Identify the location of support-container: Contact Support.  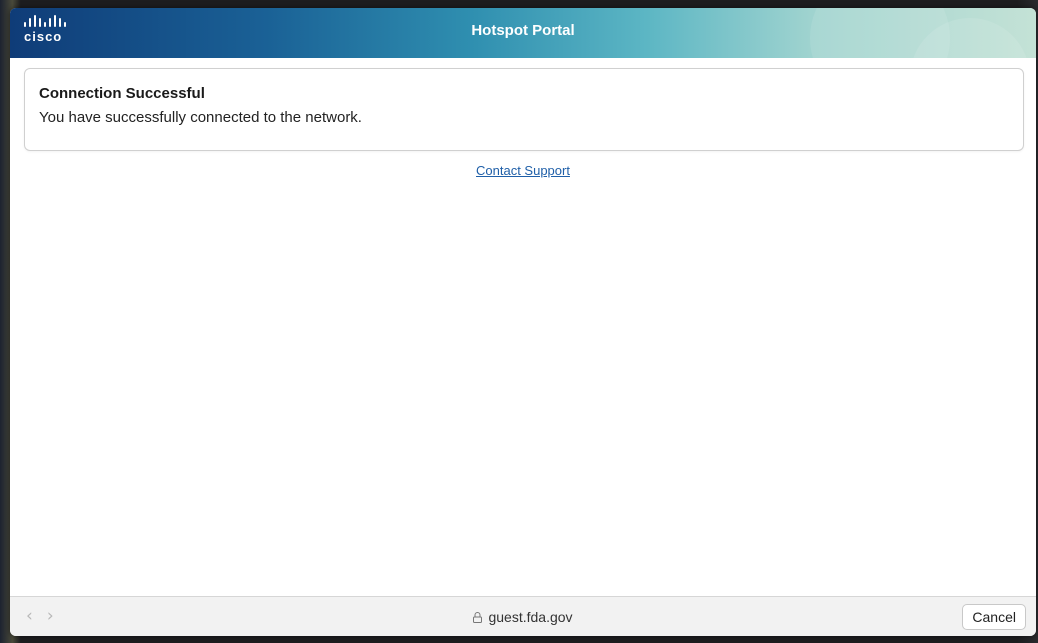
(523, 171).